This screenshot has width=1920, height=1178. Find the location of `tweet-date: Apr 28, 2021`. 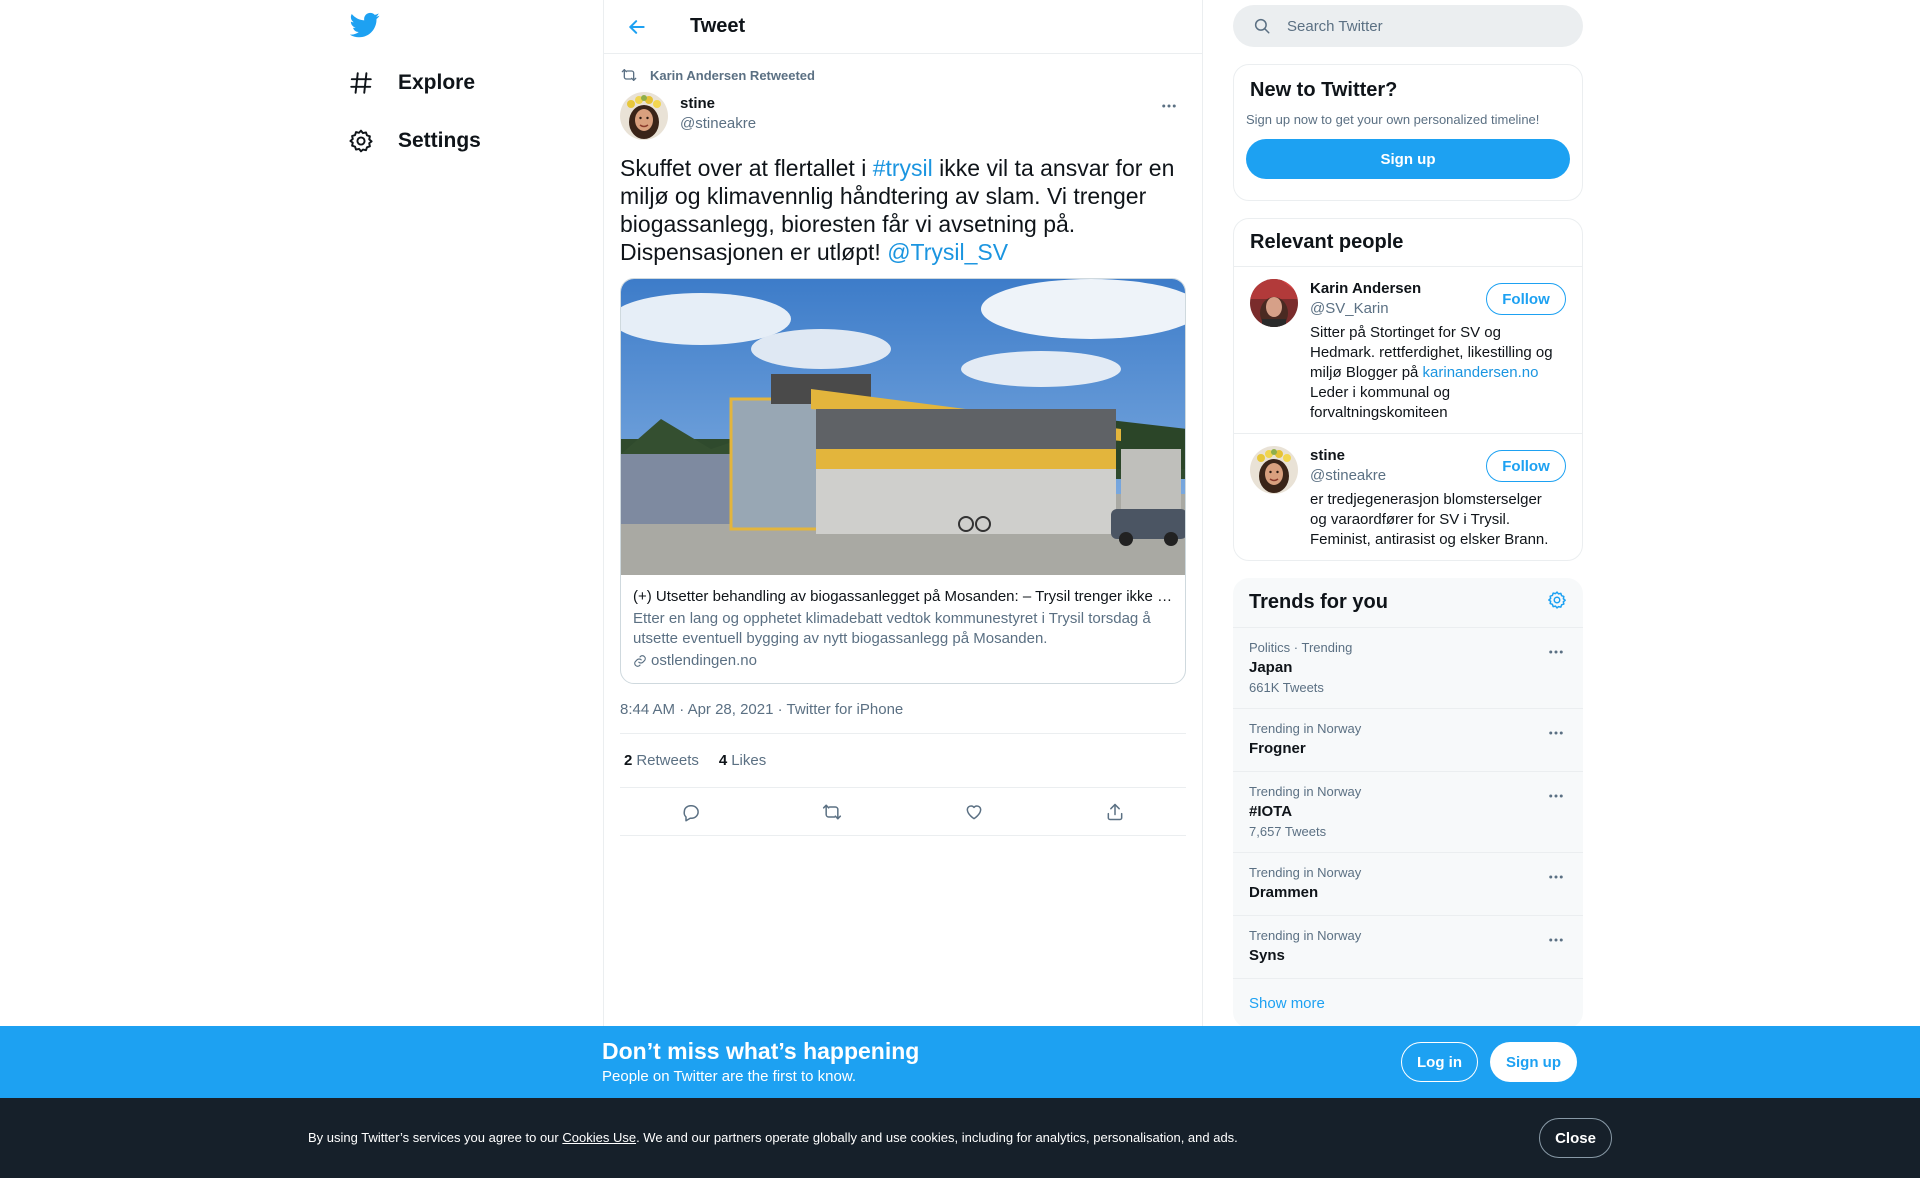

tweet-date: Apr 28, 2021 is located at coordinates (731, 709).